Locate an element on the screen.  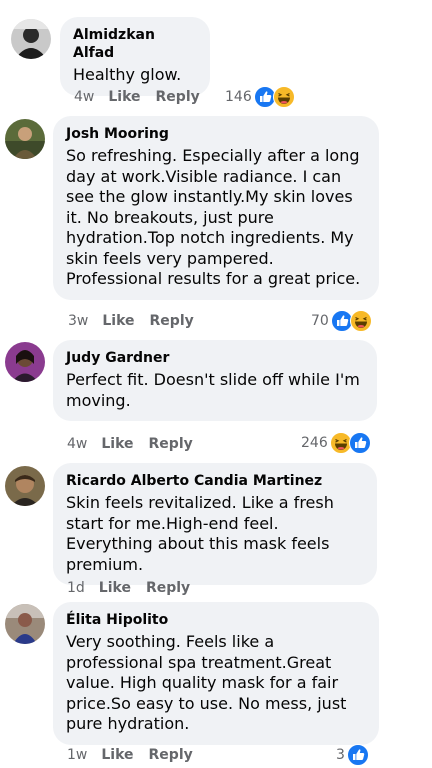
reaction-count: 246 is located at coordinates (314, 443).